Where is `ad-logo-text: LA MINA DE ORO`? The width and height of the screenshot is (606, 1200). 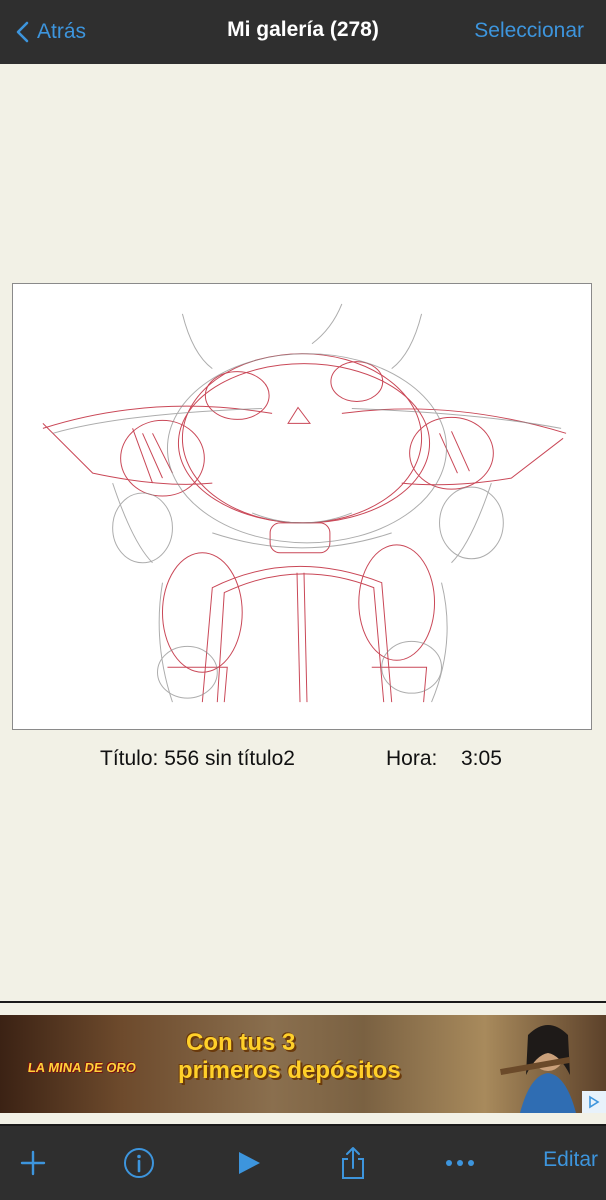 ad-logo-text: LA MINA DE ORO is located at coordinates (82, 1067).